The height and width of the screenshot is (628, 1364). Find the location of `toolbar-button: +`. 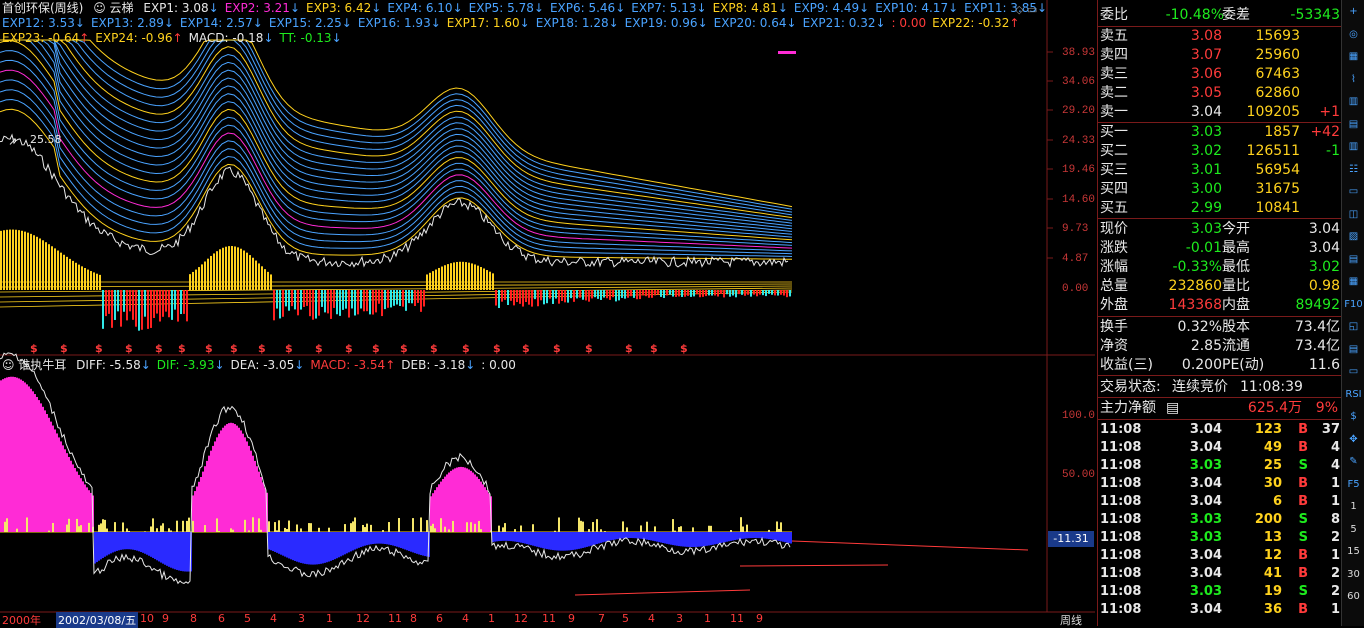

toolbar-button: + is located at coordinates (1353, 12).